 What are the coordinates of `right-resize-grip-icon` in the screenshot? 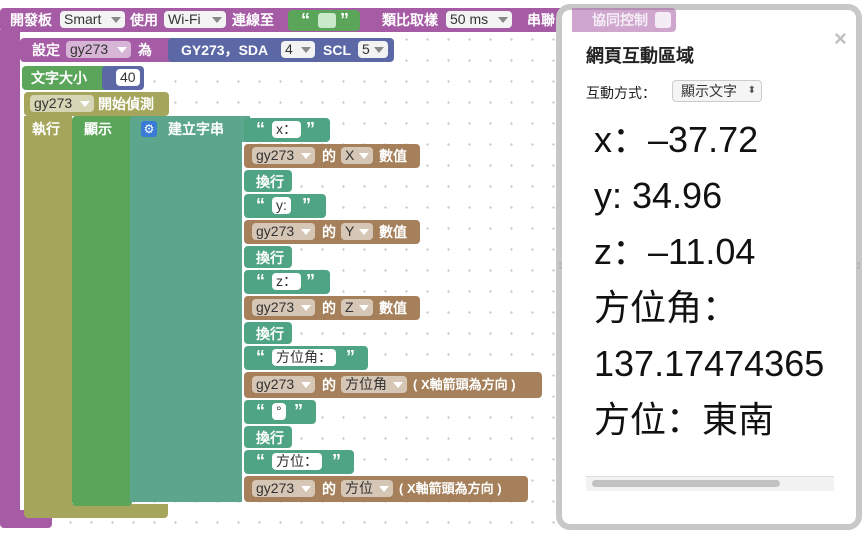 It's located at (859, 267).